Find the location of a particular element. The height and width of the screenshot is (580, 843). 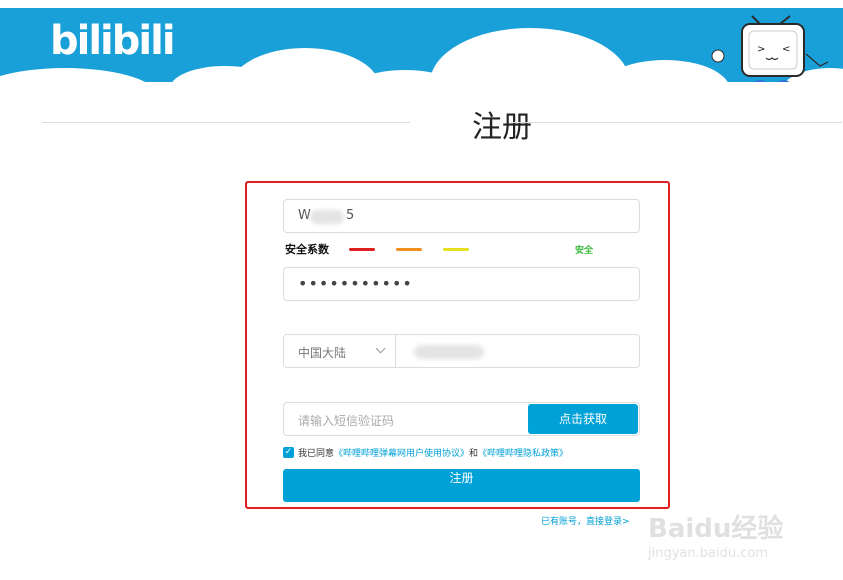

strength-label: 安全系数 is located at coordinates (307, 249).